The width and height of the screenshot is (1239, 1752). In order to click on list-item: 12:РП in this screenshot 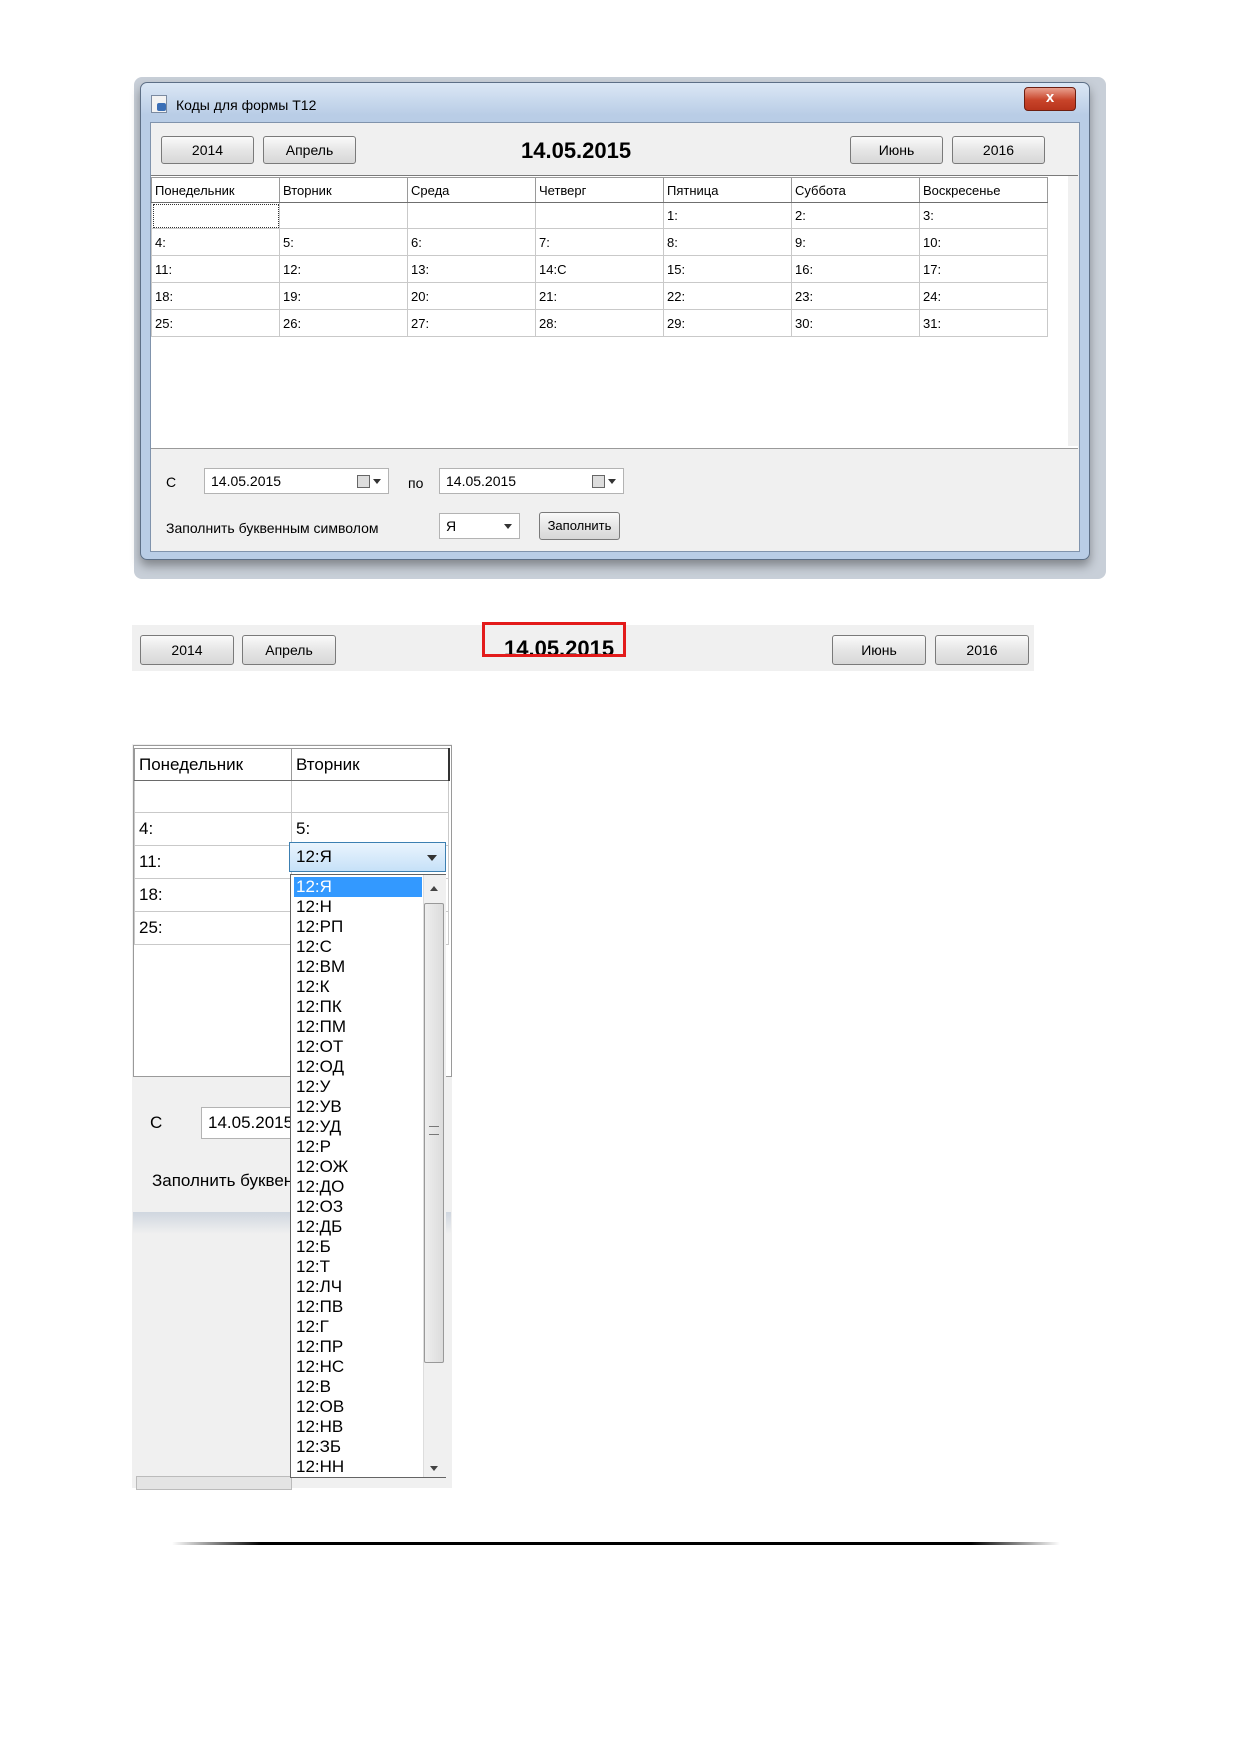, I will do `click(358, 927)`.